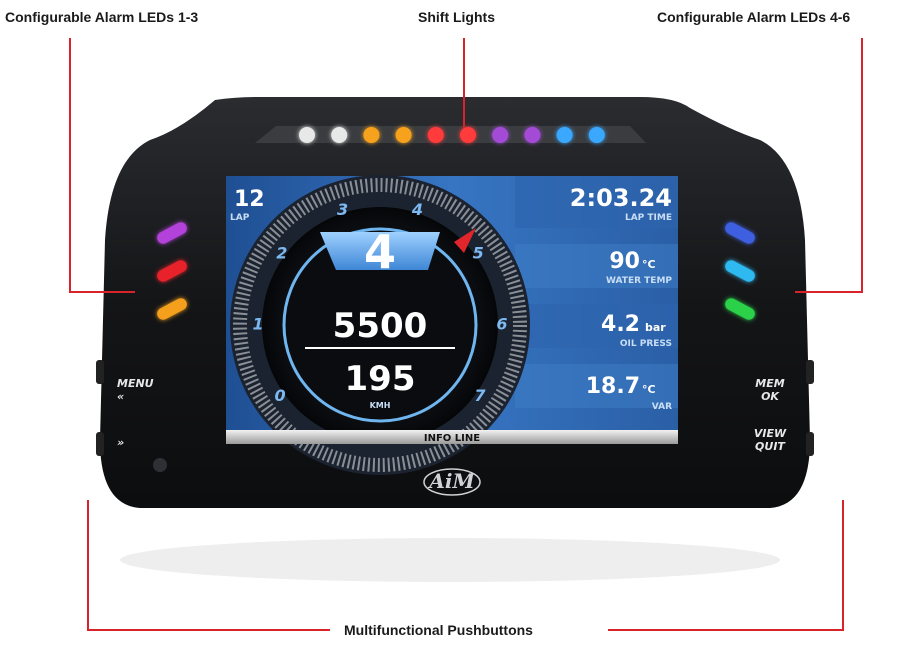 The width and height of the screenshot is (901, 645). I want to click on var-unit: °C, so click(649, 389).